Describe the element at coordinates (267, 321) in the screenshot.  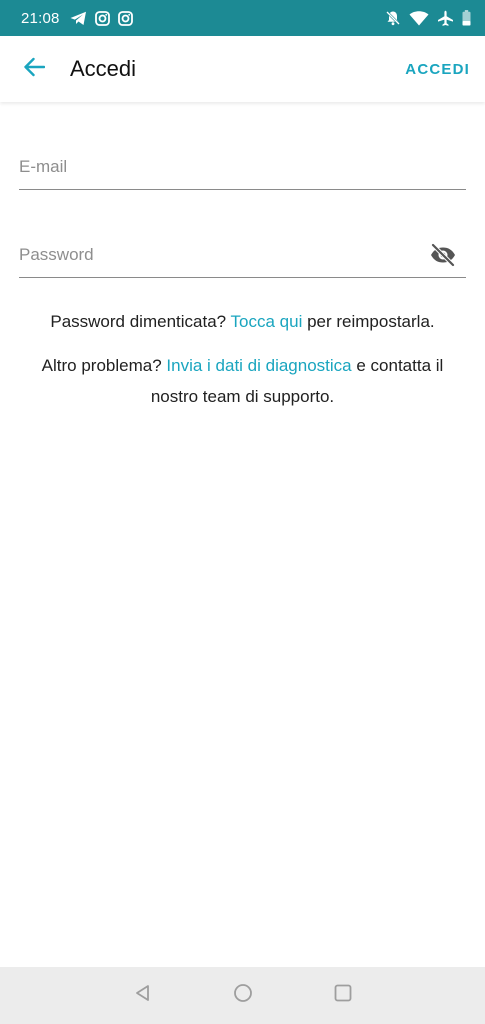
I see `reset-password-link: Tocca qui` at that location.